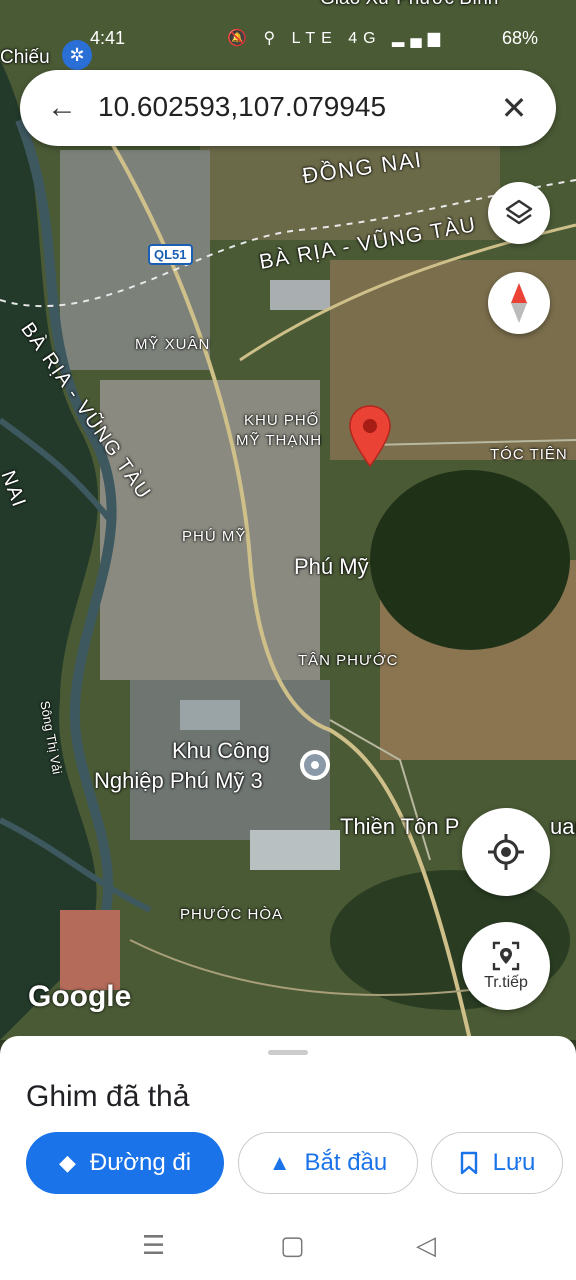 This screenshot has width=576, height=1280. I want to click on map-label-thien-ton-end: uan, so click(563, 826).